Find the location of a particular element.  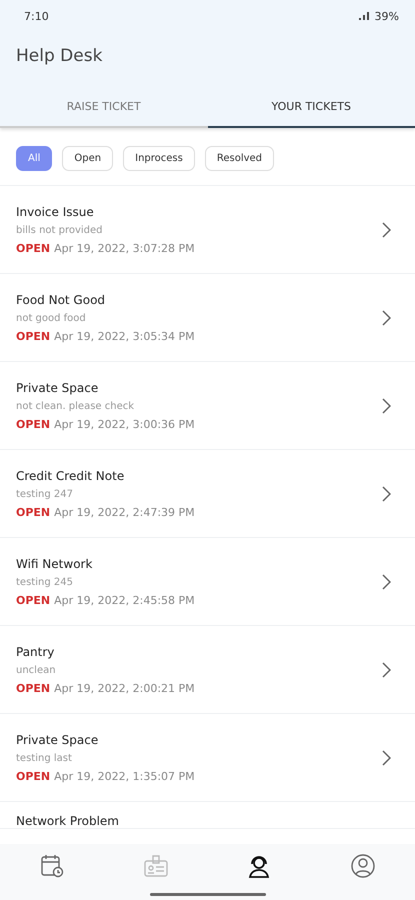

signal-icon is located at coordinates (364, 16).